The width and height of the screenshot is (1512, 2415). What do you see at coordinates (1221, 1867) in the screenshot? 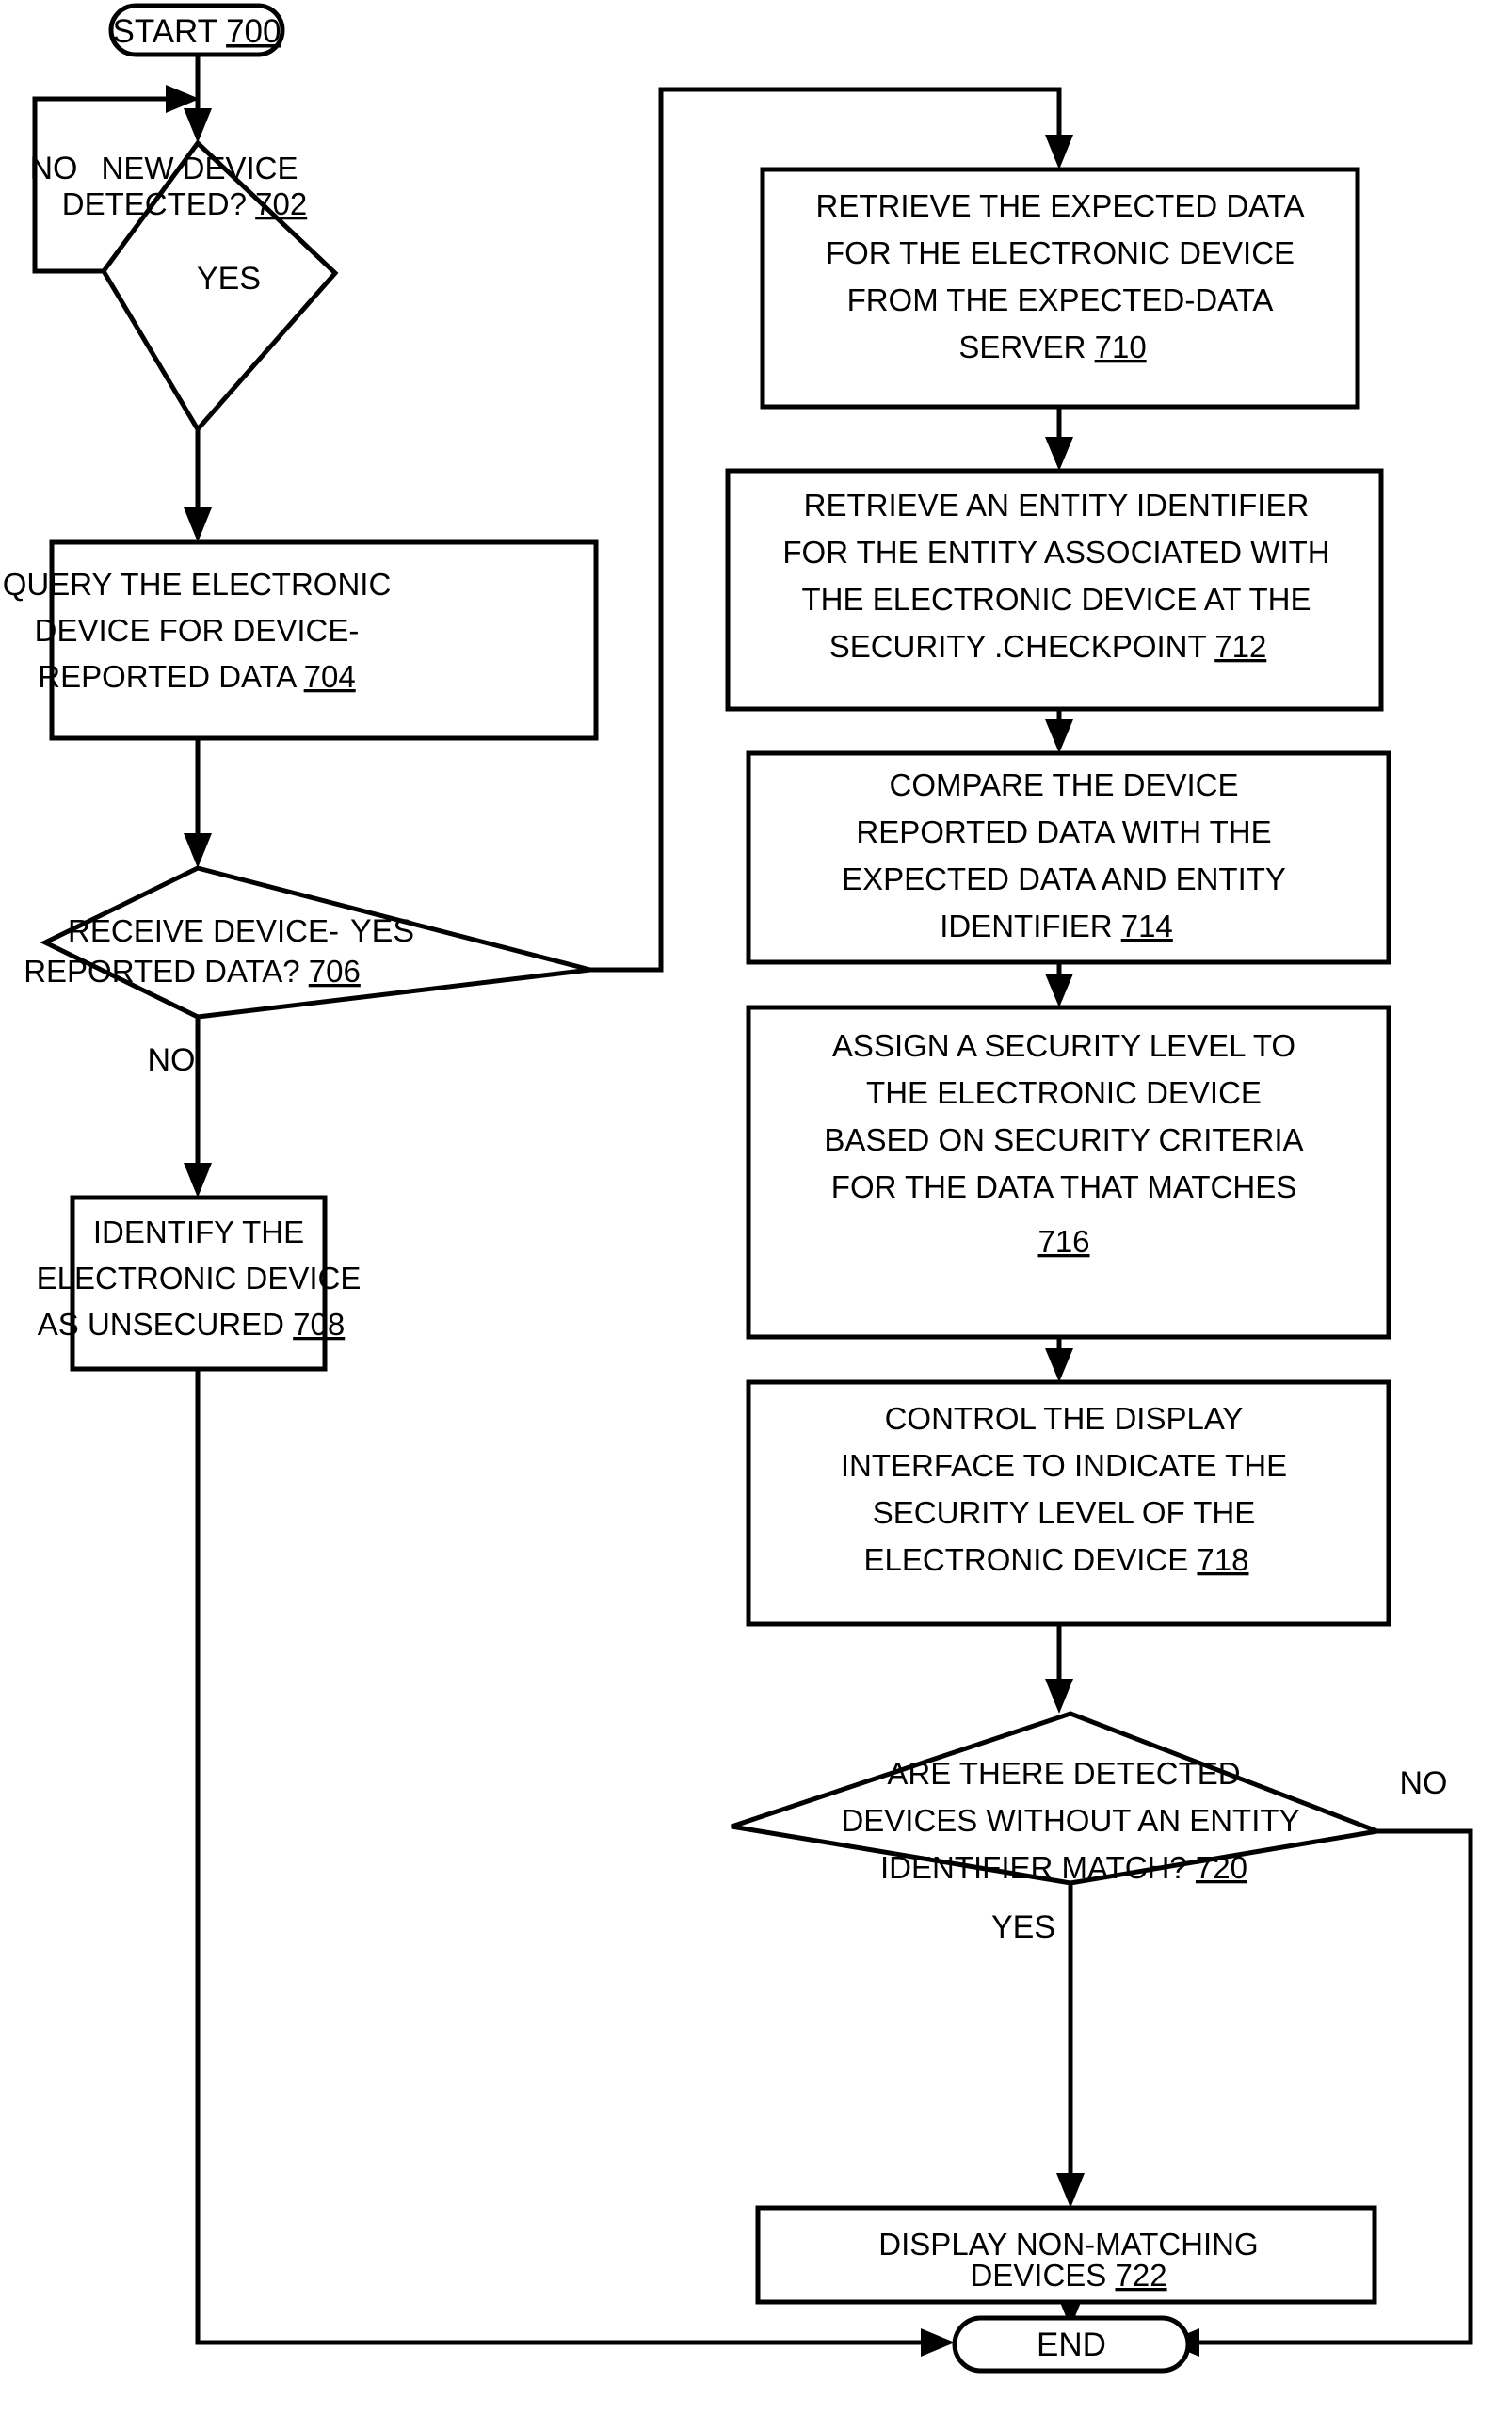
I see `decision-720-ref: 720` at bounding box center [1221, 1867].